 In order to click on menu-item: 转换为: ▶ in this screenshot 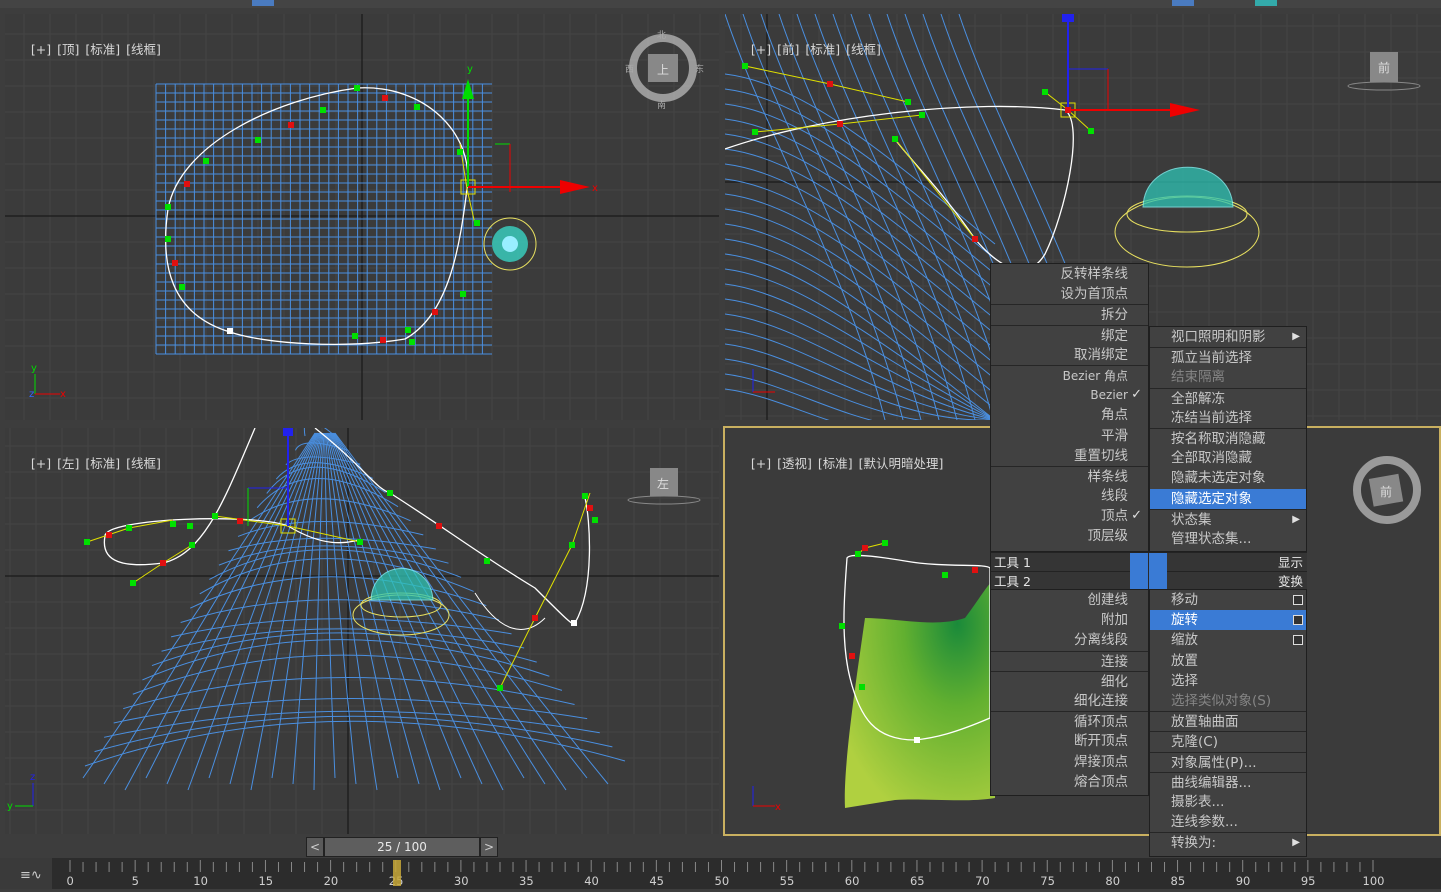, I will do `click(1228, 842)`.